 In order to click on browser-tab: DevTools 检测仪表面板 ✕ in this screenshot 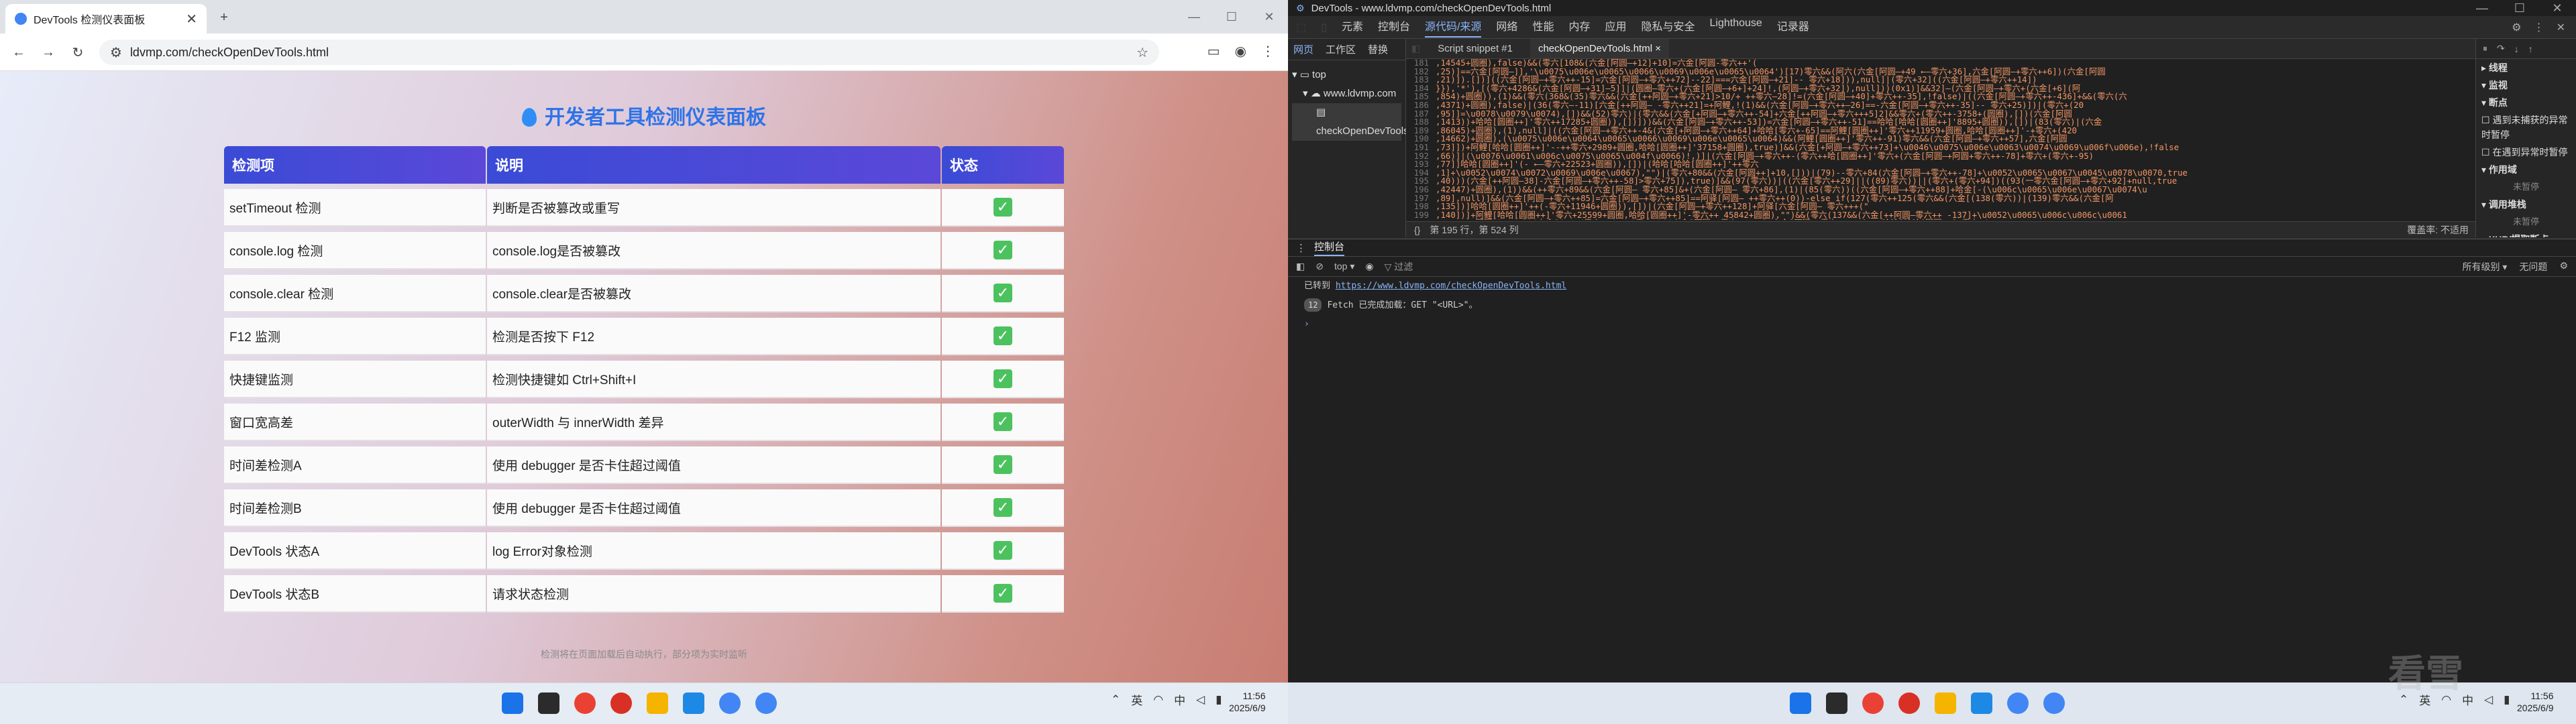, I will do `click(106, 19)`.